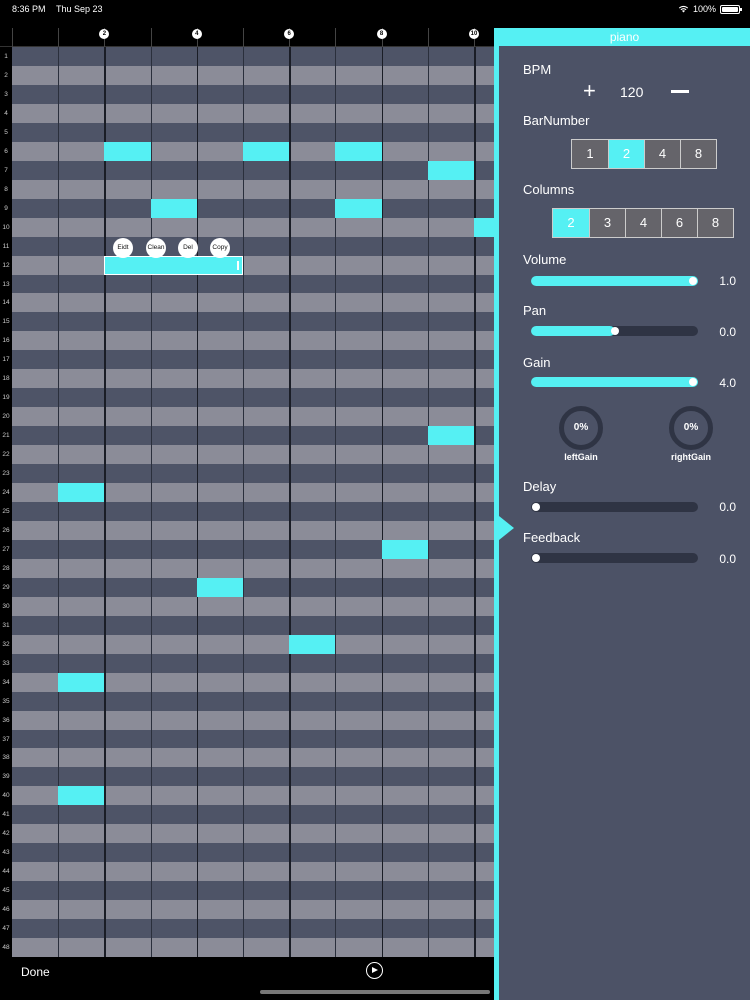  What do you see at coordinates (188, 248) in the screenshot?
I see `delete-note-button: Del` at bounding box center [188, 248].